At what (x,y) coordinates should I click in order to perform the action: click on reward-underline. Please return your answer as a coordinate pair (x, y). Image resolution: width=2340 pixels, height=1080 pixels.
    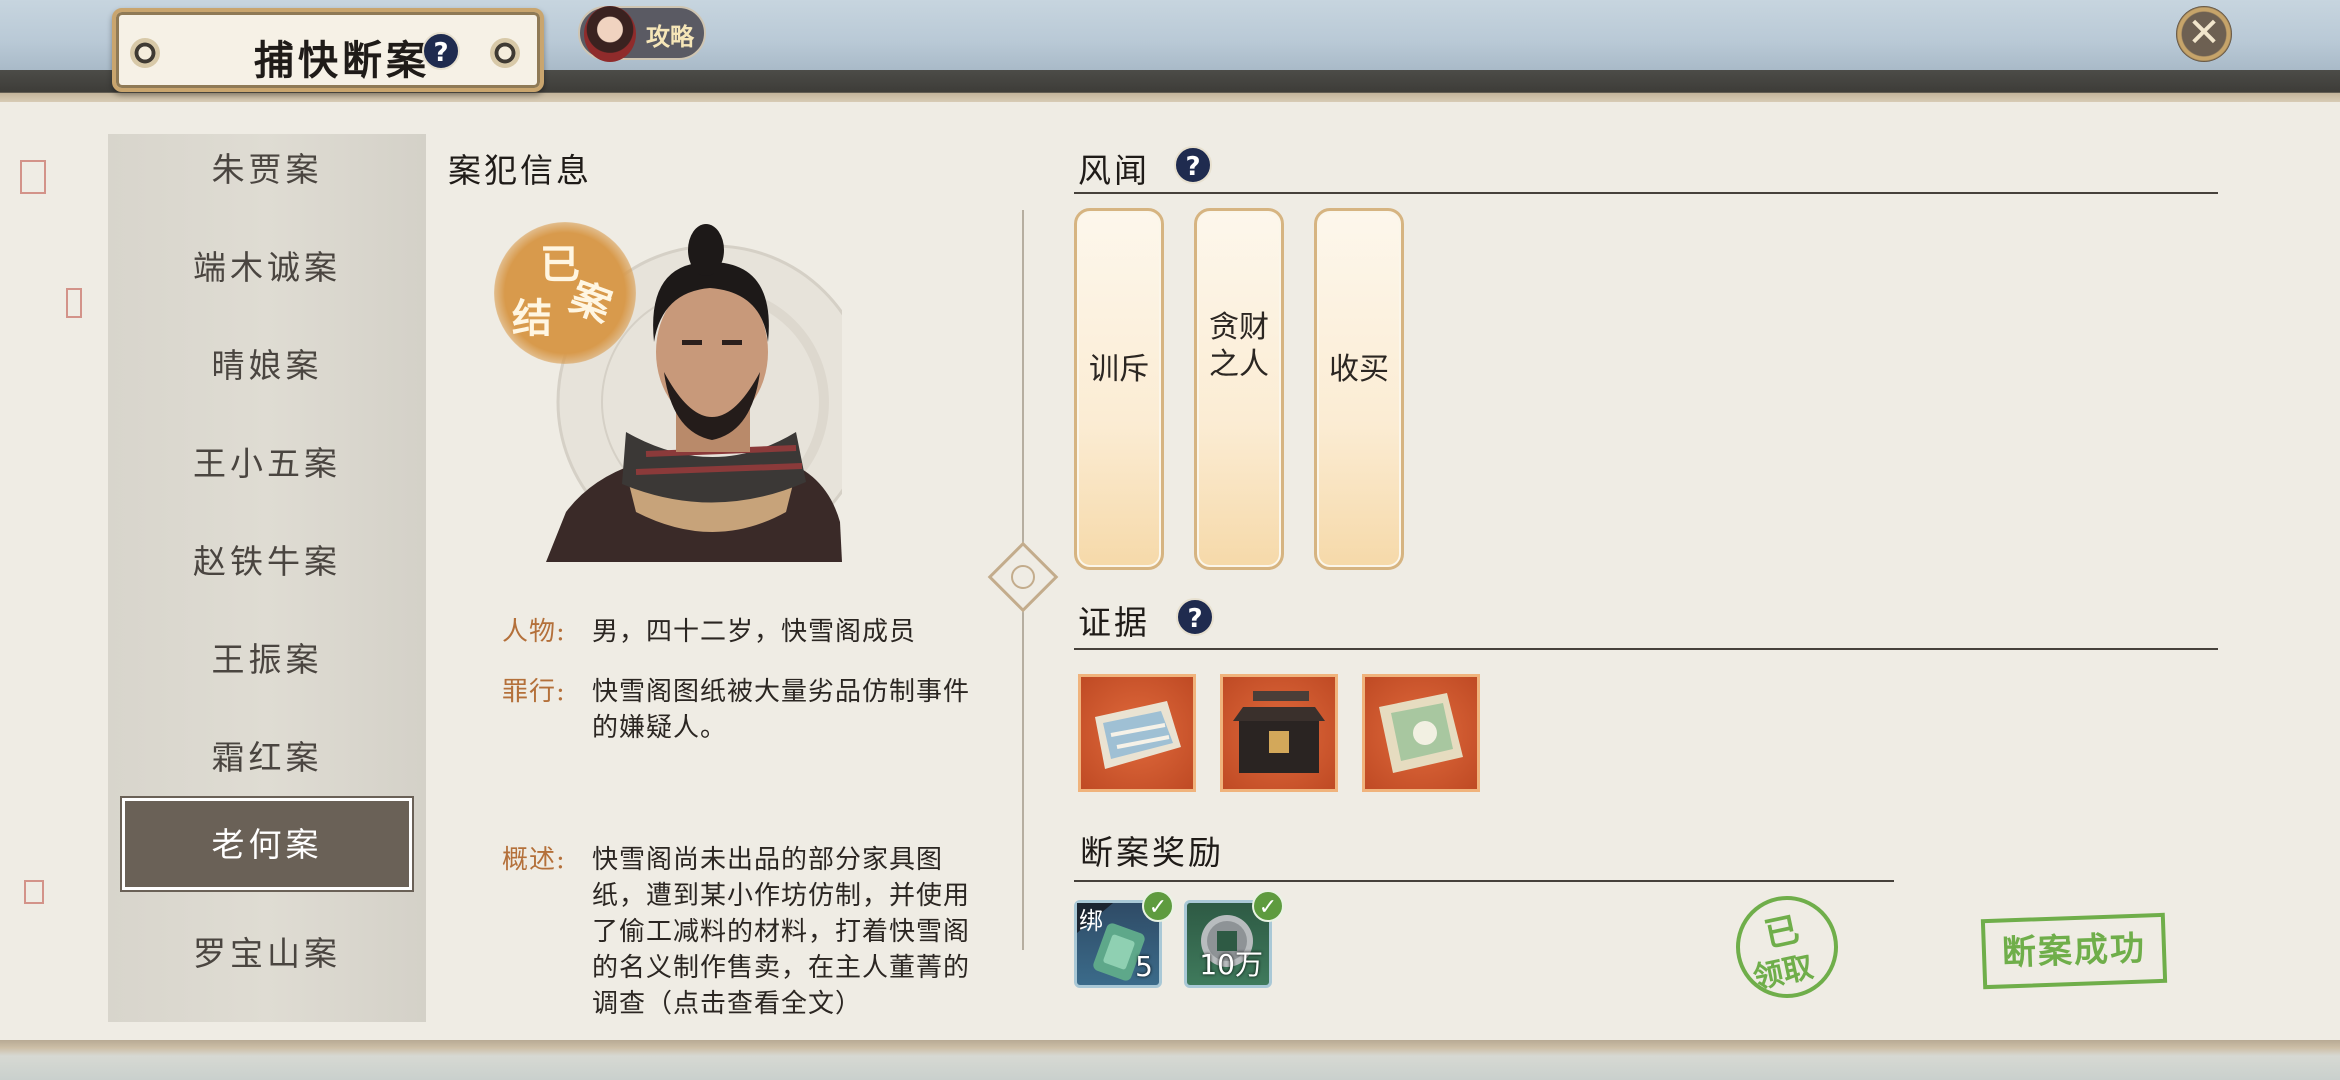
    Looking at the image, I should click on (1484, 881).